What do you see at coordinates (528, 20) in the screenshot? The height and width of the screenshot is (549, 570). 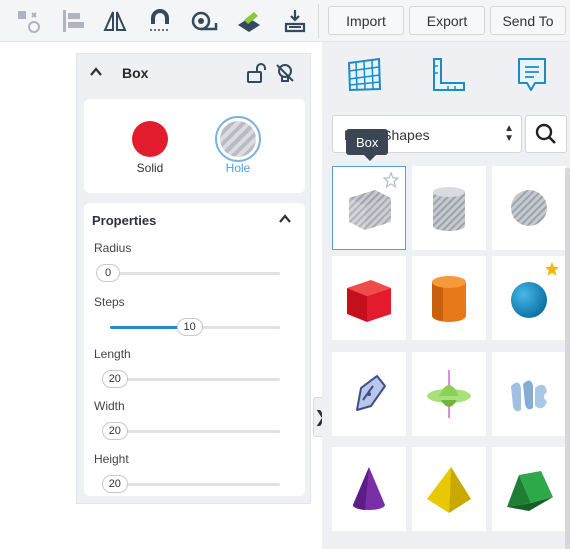 I see `send-to-button: Send To` at bounding box center [528, 20].